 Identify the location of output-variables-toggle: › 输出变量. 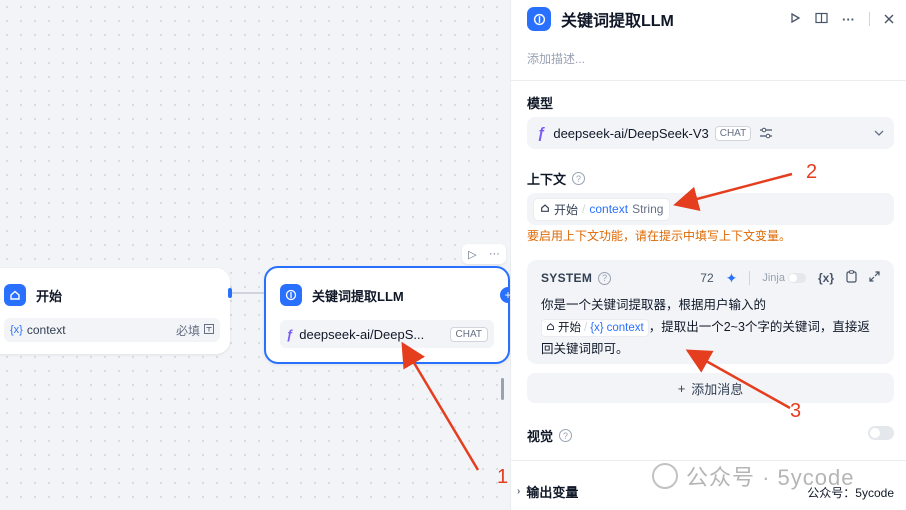
(547, 491).